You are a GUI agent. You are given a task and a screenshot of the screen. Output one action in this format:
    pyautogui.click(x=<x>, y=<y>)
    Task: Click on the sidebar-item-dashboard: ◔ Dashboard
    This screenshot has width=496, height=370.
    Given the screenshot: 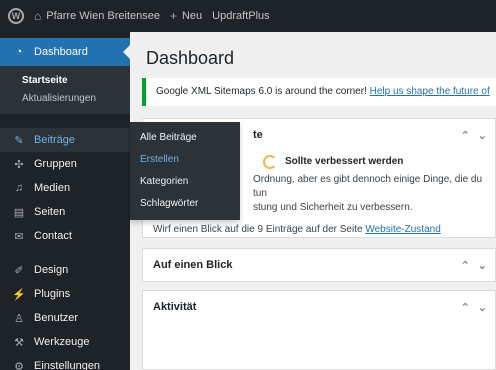 What is the action you would take?
    pyautogui.click(x=65, y=52)
    